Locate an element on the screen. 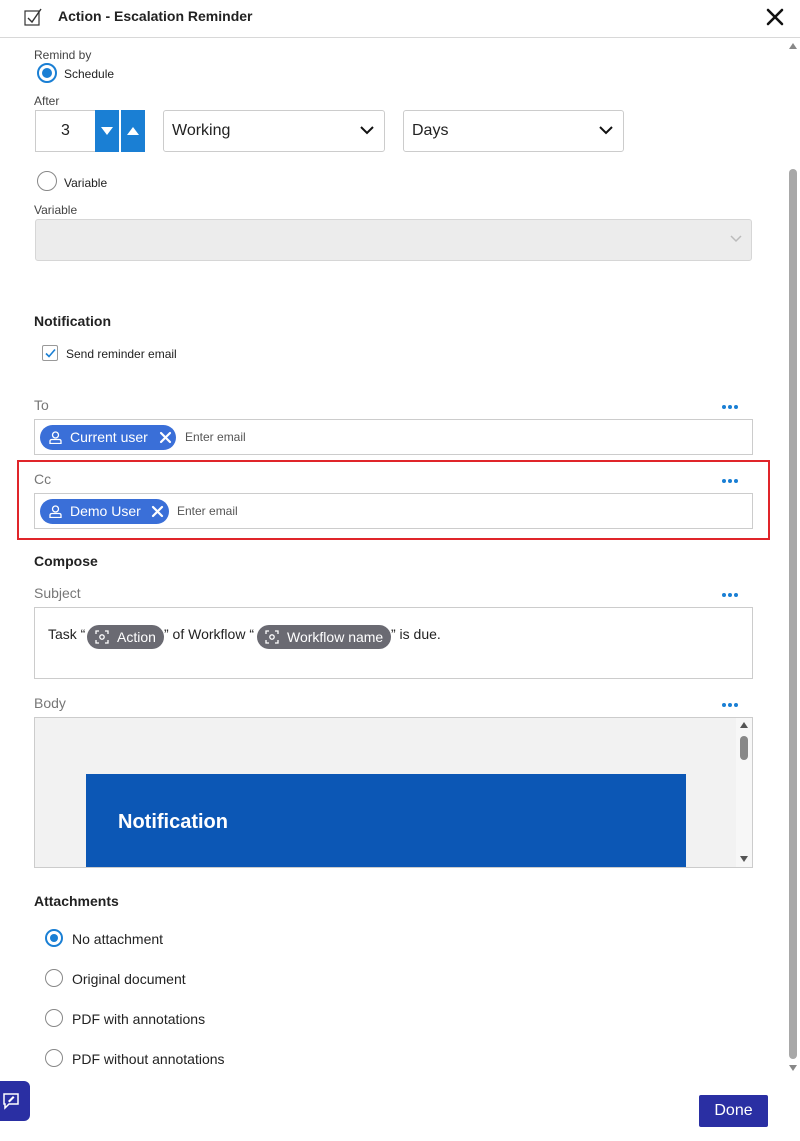 This screenshot has width=800, height=1141. increment-button is located at coordinates (133, 131).